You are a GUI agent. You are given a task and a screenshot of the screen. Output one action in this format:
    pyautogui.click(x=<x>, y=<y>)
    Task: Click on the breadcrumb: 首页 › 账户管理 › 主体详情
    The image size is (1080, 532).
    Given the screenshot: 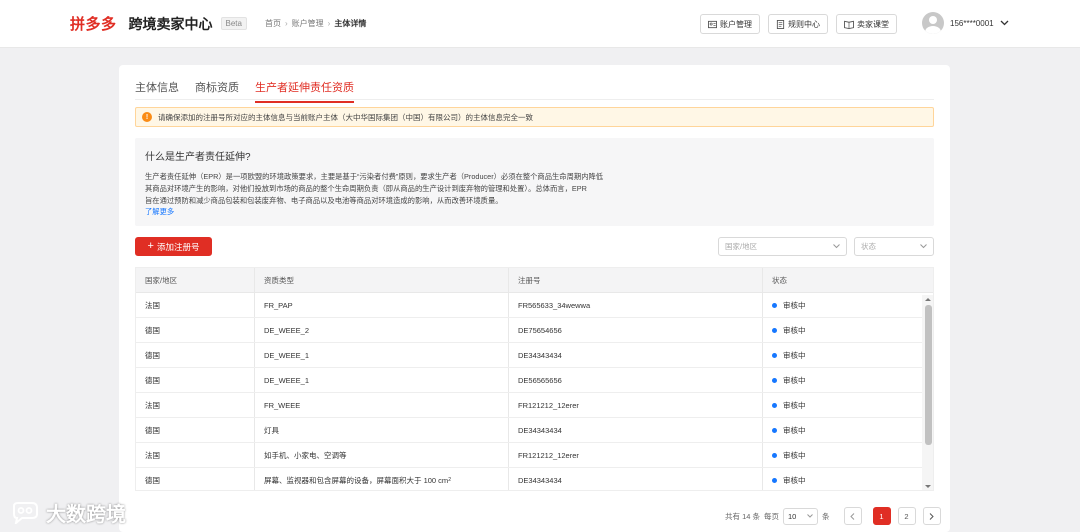 What is the action you would take?
    pyautogui.click(x=315, y=23)
    